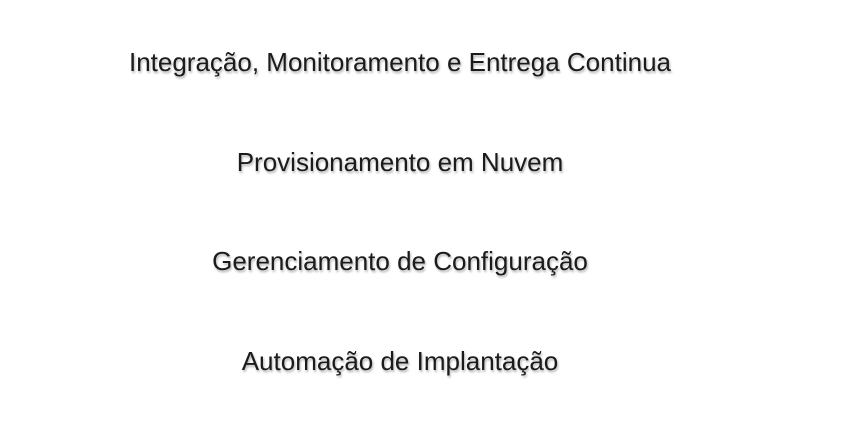 The image size is (868, 438). I want to click on text-automacao-implantacao: Automação de Implantação, so click(400, 361).